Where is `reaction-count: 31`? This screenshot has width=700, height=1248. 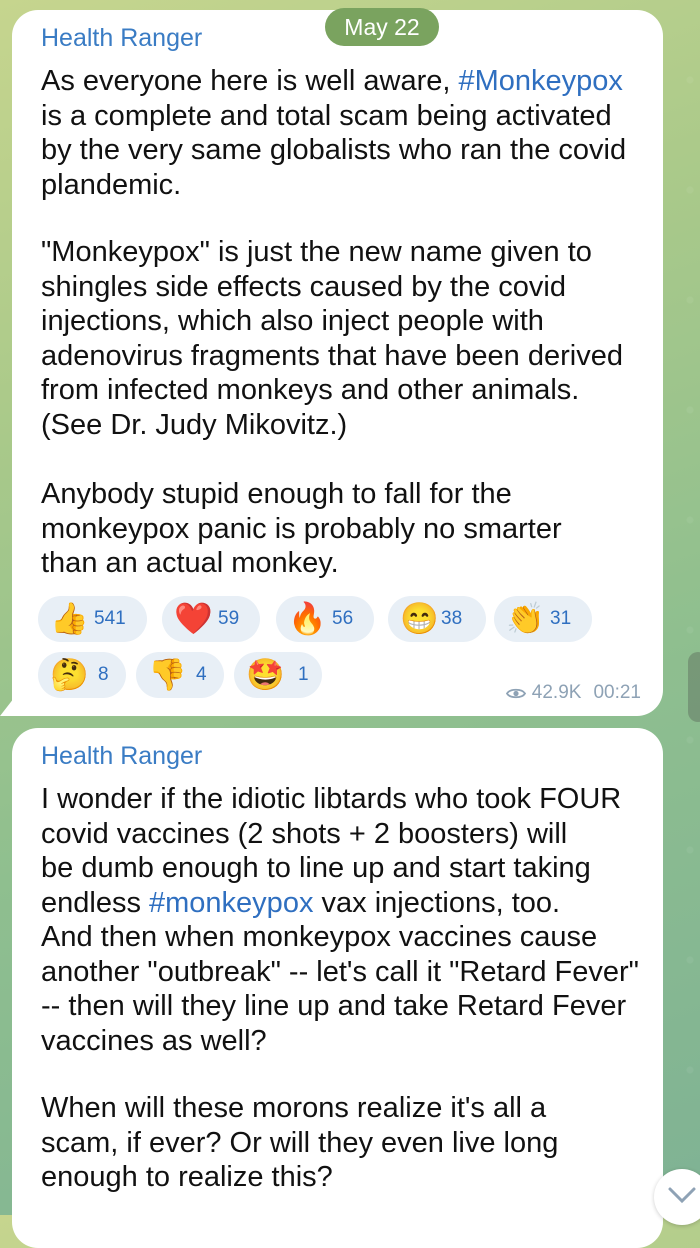 reaction-count: 31 is located at coordinates (561, 618).